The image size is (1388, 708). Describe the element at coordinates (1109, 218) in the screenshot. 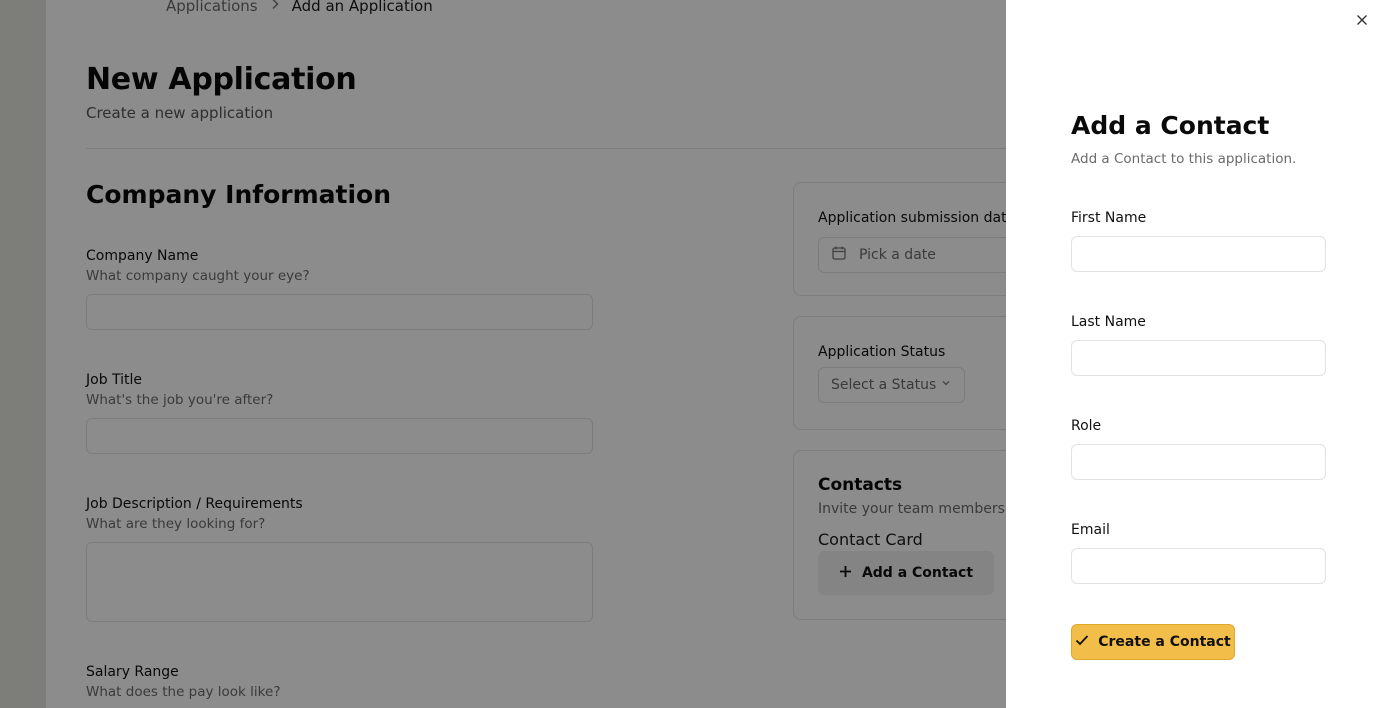

I see `first-name-label: First Name` at that location.